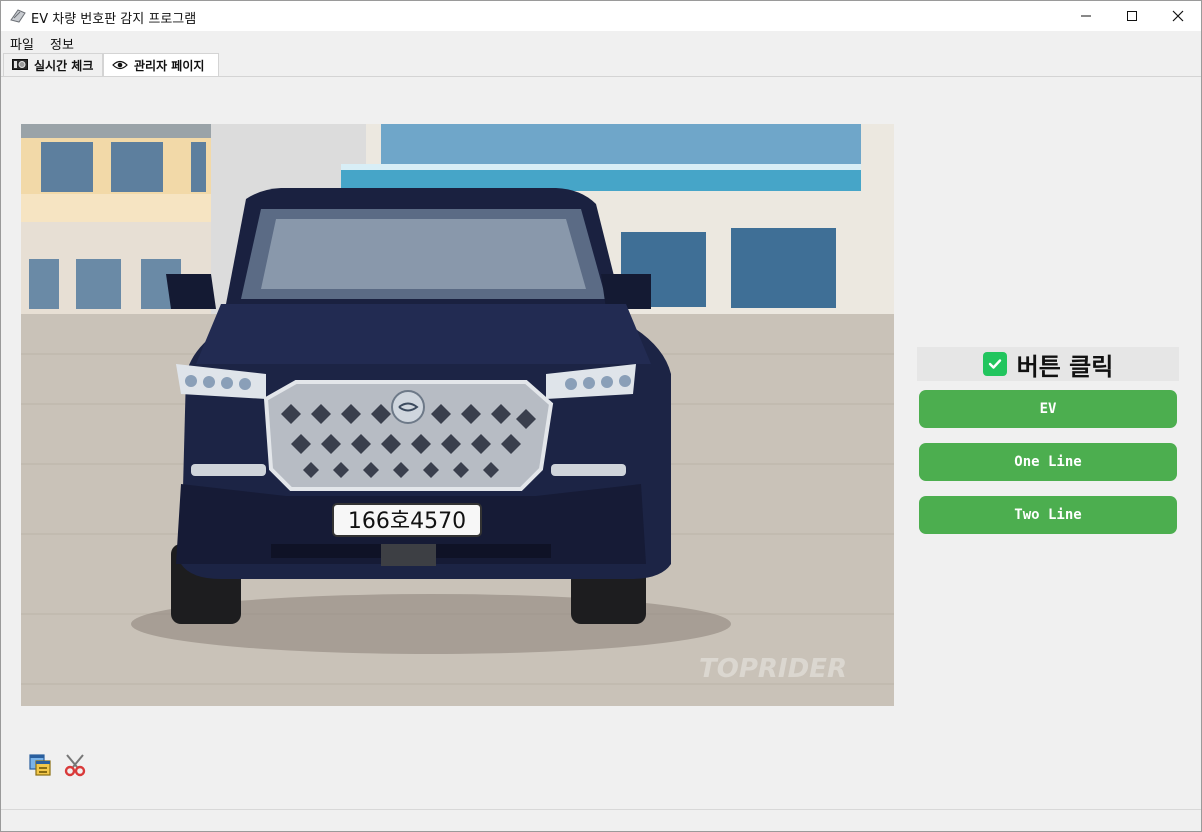 This screenshot has height=832, width=1202. I want to click on copy-window-icon, so click(40, 765).